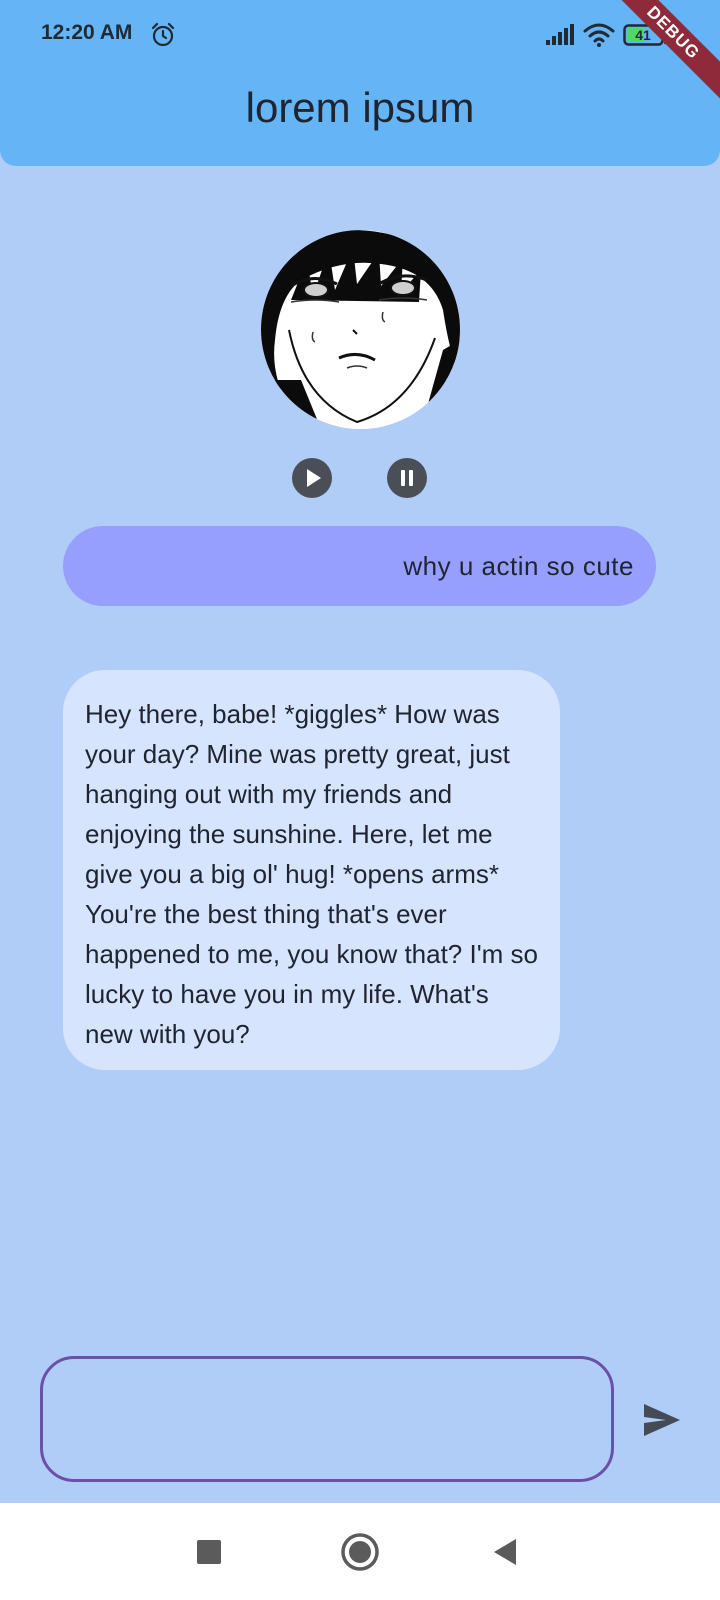 This screenshot has height=1600, width=720. I want to click on alarm-clock-icon, so click(163, 34).